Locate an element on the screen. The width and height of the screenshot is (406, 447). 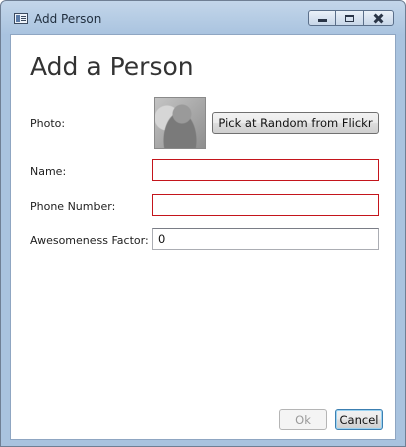
person-photo is located at coordinates (180, 123).